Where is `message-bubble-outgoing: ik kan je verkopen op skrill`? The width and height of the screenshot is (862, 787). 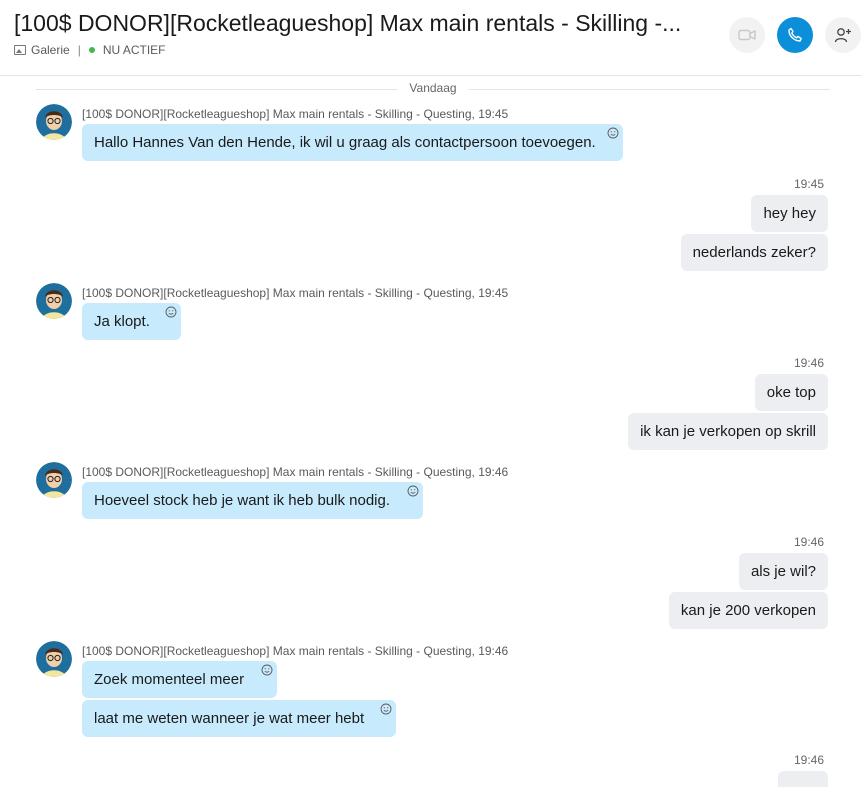
message-bubble-outgoing: ik kan je verkopen op skrill is located at coordinates (728, 431).